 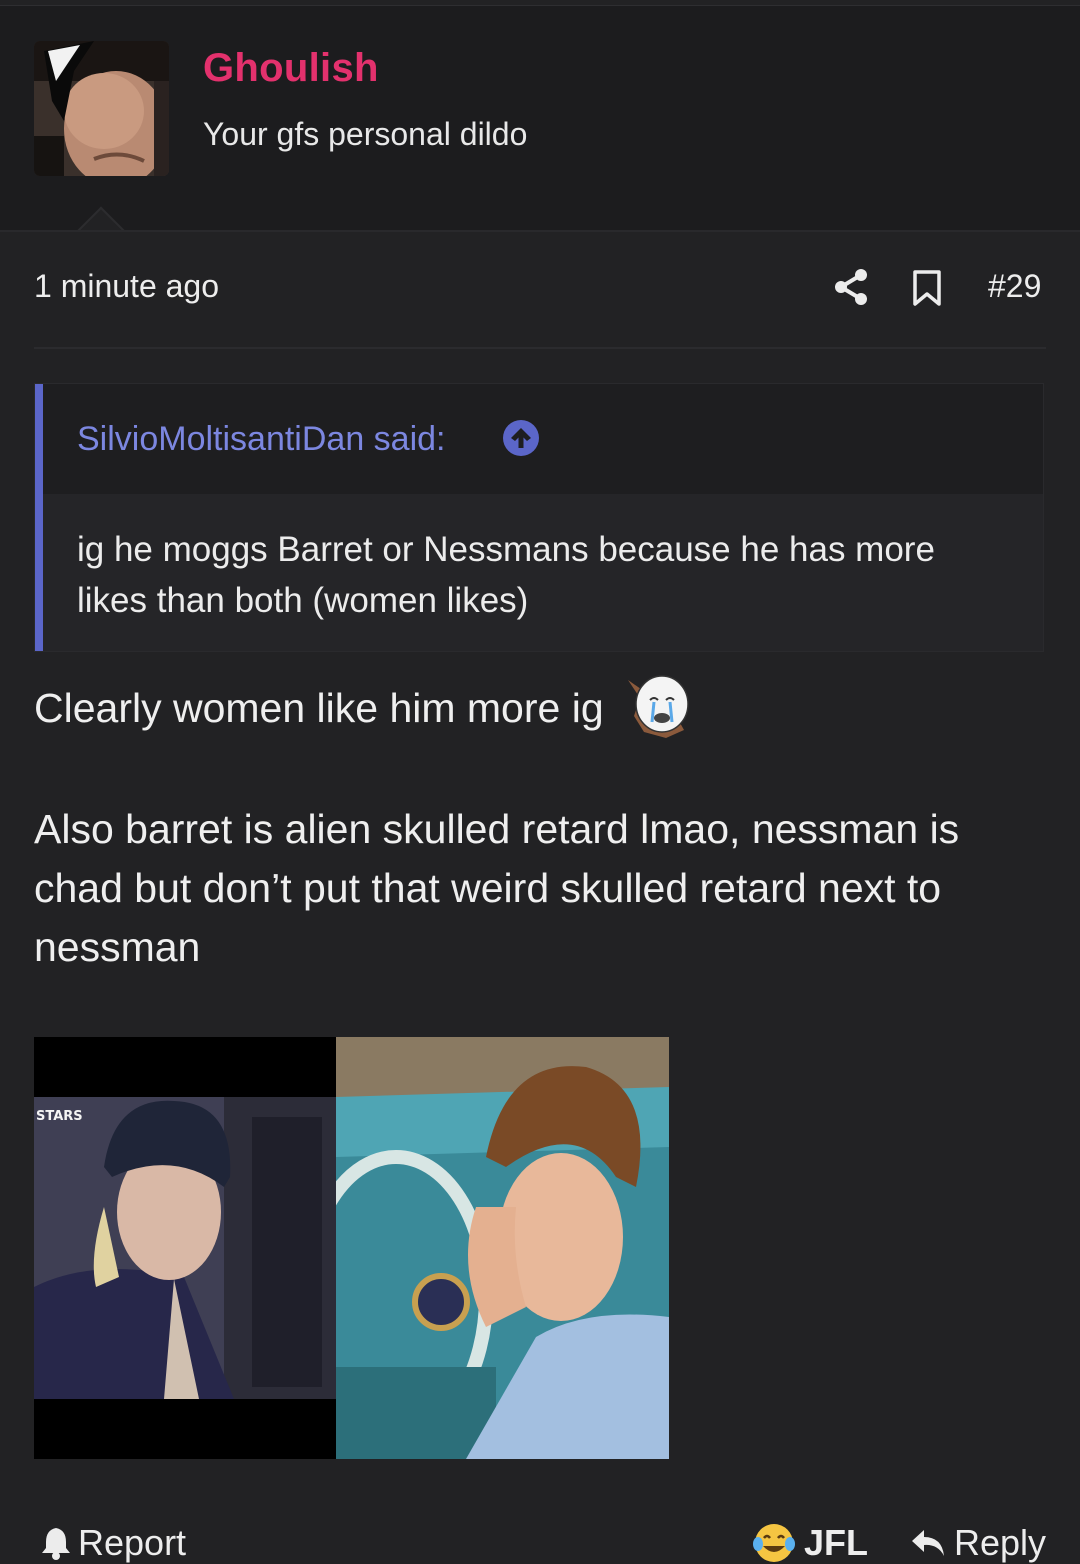 I want to click on reply-label: Reply, so click(x=1000, y=1542).